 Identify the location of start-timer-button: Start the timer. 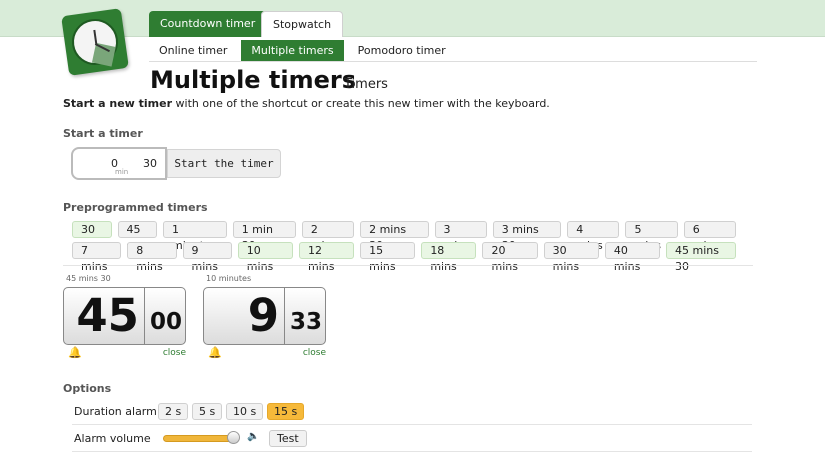
(224, 163).